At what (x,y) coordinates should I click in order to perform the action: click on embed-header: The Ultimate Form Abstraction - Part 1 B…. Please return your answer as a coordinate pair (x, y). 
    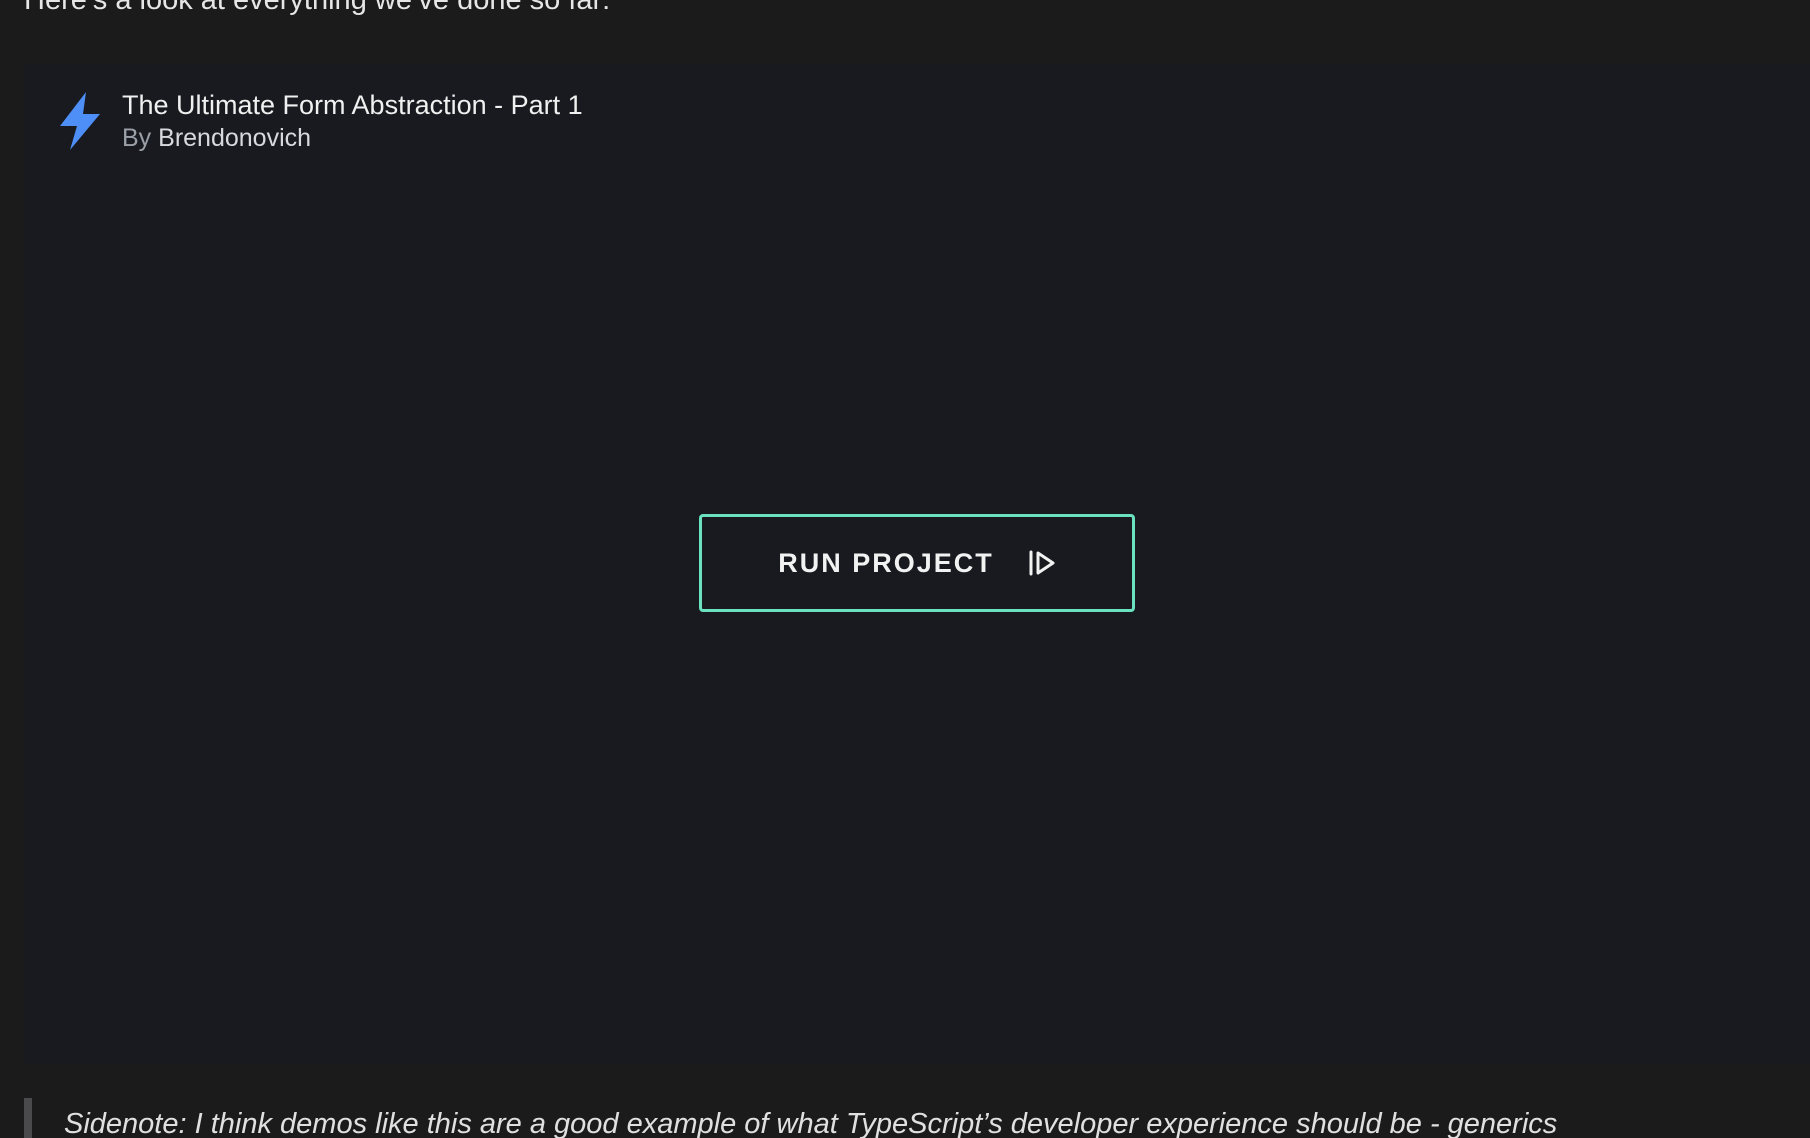
    Looking at the image, I should click on (320, 121).